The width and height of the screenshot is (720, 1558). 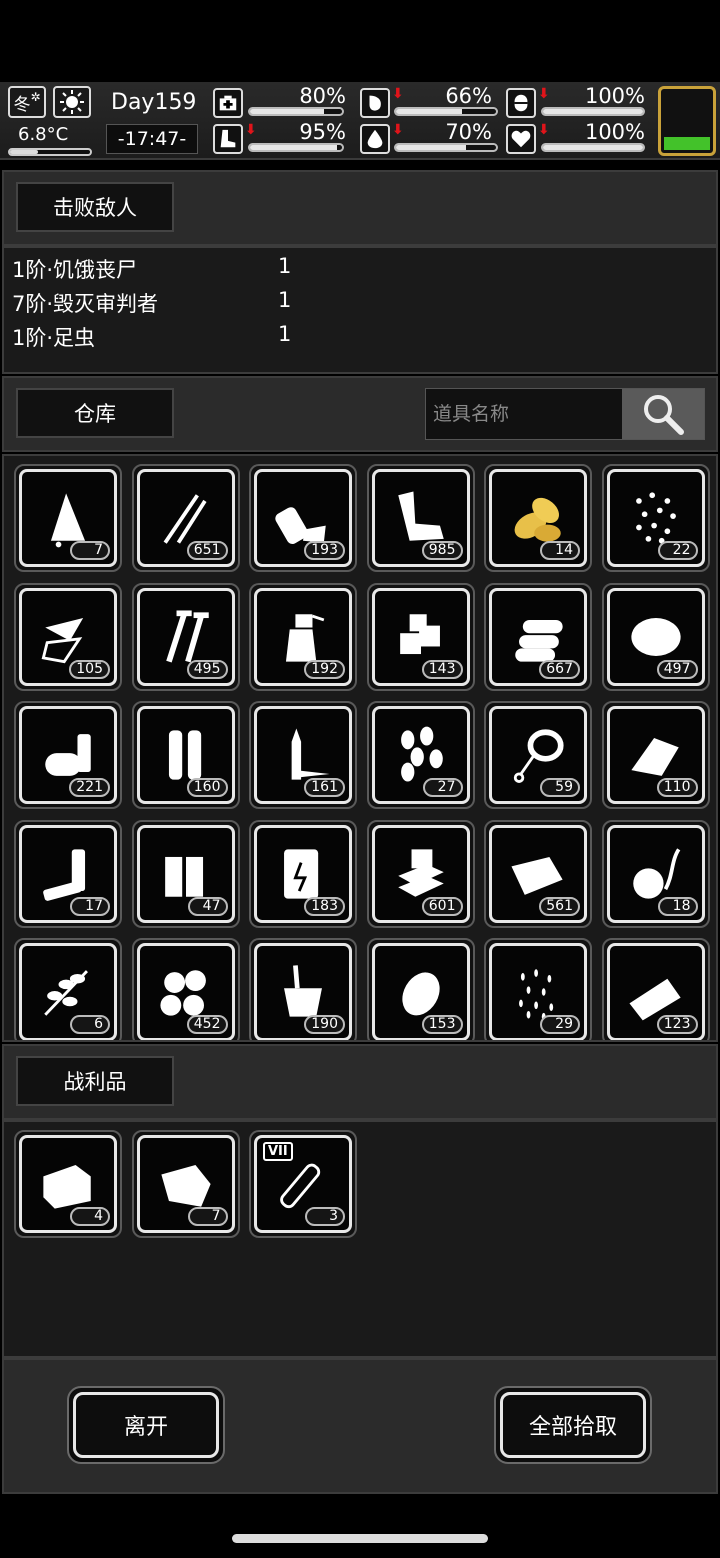 What do you see at coordinates (360, 310) in the screenshot?
I see `defeated-enemies-list: 1阶·饥饿丧尸 1 7阶·毁灭审判者 1 1阶·足虫 1` at bounding box center [360, 310].